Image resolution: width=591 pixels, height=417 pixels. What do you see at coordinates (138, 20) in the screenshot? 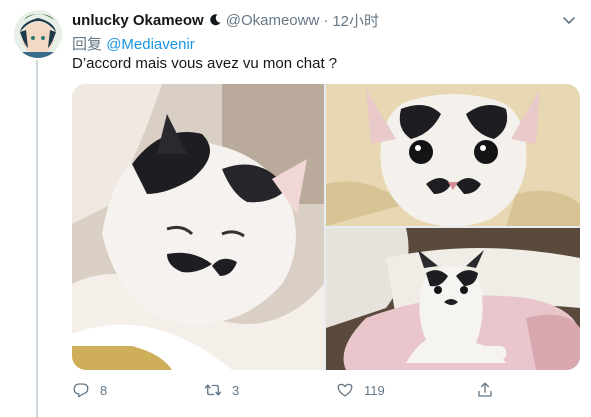
I see `display-name: unlucky Okameow` at bounding box center [138, 20].